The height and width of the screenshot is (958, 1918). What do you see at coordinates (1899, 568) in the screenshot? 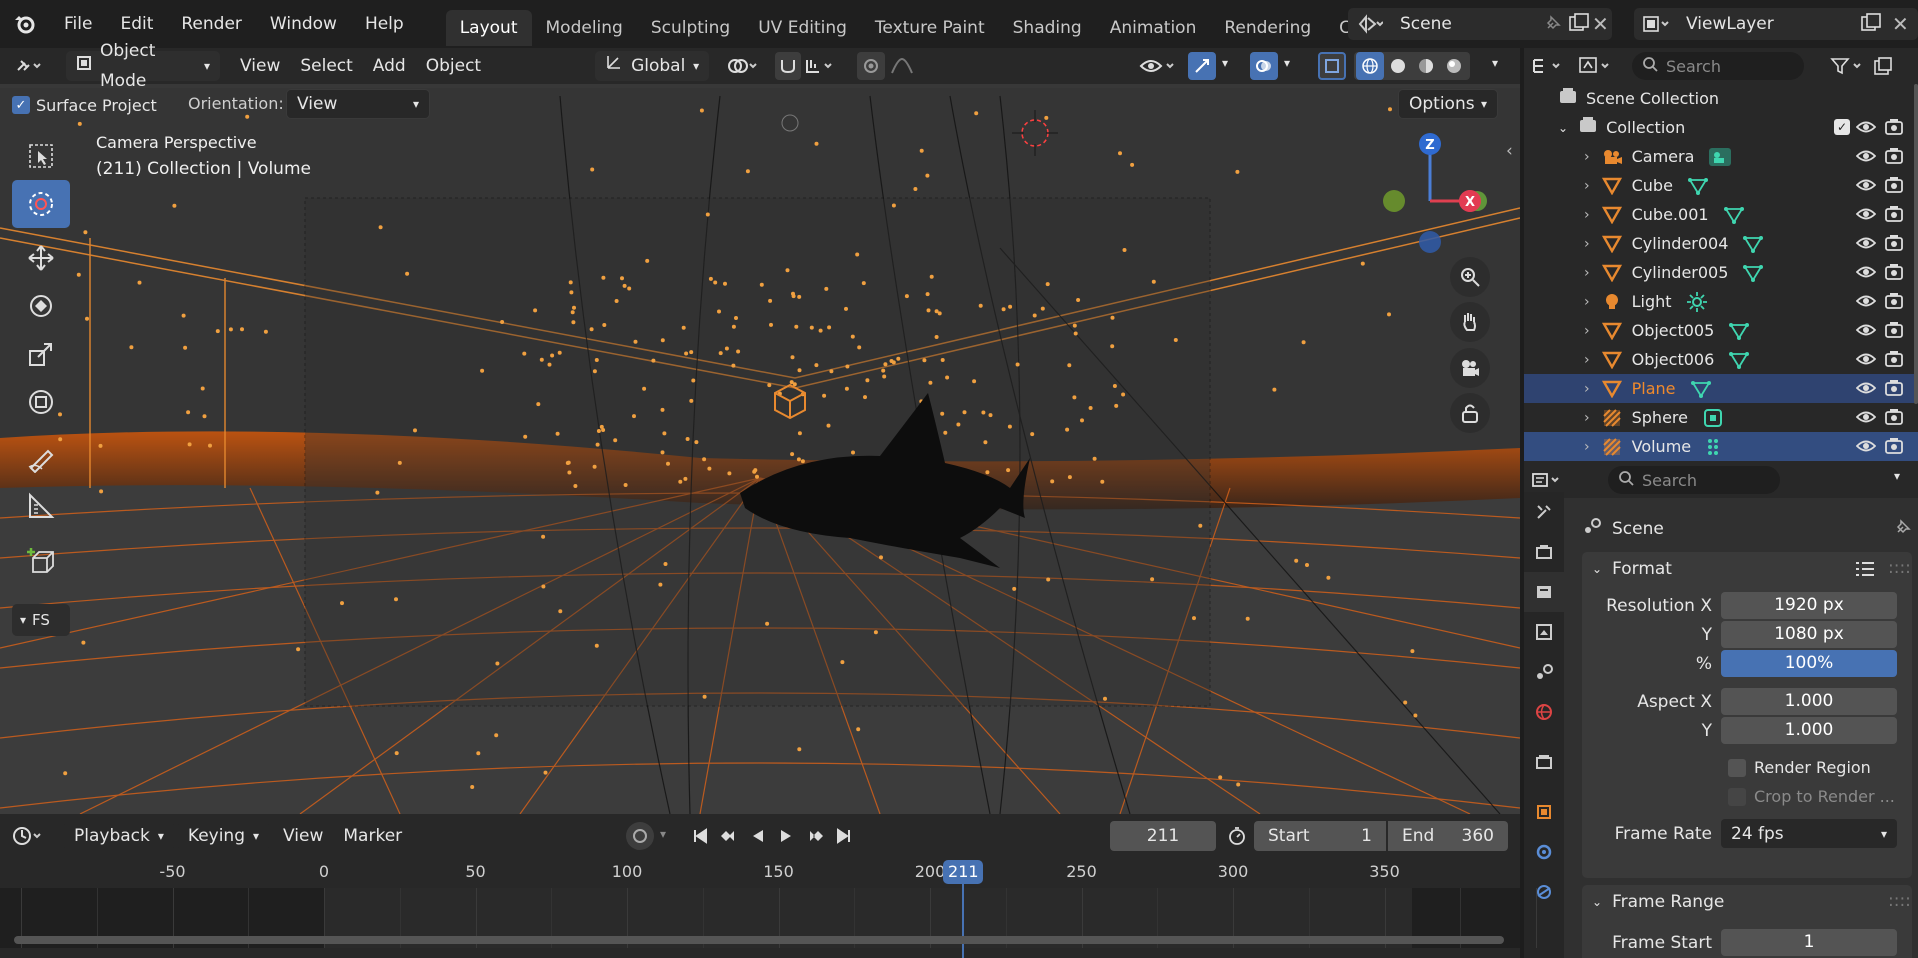
I see `drag-handle-icon: ::::` at bounding box center [1899, 568].